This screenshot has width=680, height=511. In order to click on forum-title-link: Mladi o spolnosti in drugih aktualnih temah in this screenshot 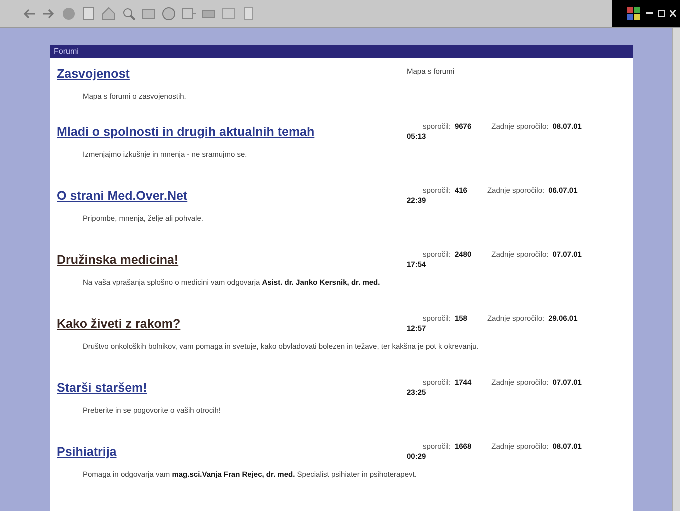, I will do `click(186, 132)`.